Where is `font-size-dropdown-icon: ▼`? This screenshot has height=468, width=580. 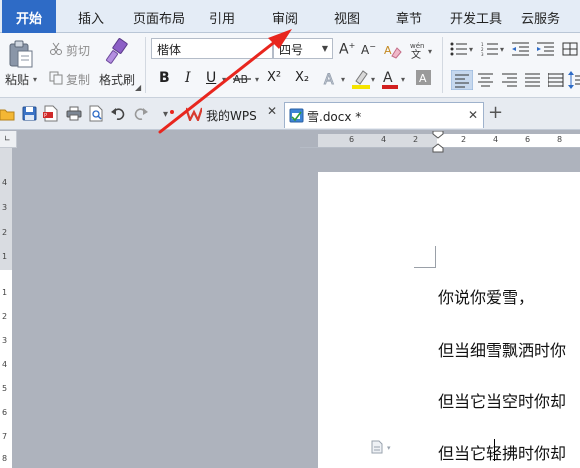 font-size-dropdown-icon: ▼ is located at coordinates (325, 48).